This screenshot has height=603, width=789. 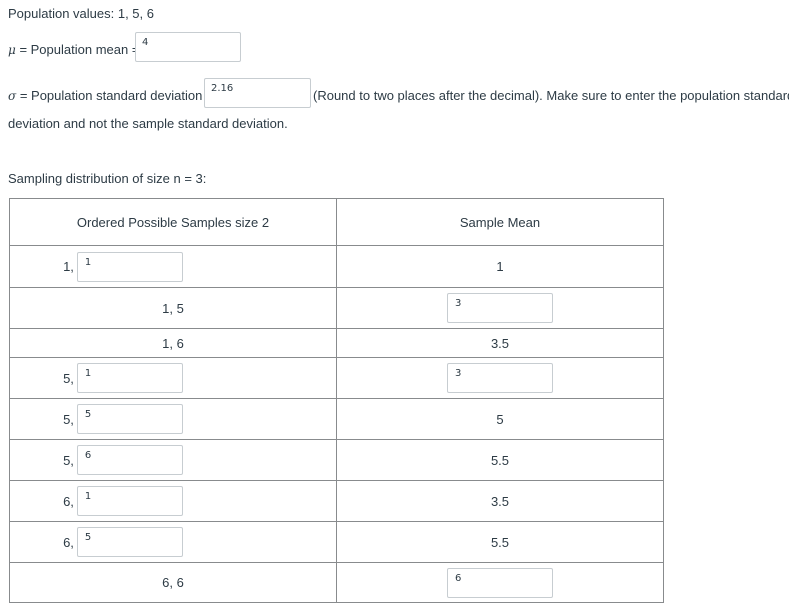 I want to click on sample-cell: 5, 5, so click(x=173, y=419).